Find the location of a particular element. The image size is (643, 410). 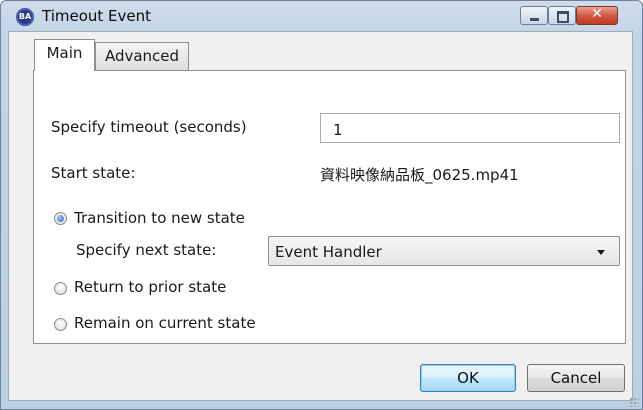

remain-current-label: Remain on current state is located at coordinates (165, 323).